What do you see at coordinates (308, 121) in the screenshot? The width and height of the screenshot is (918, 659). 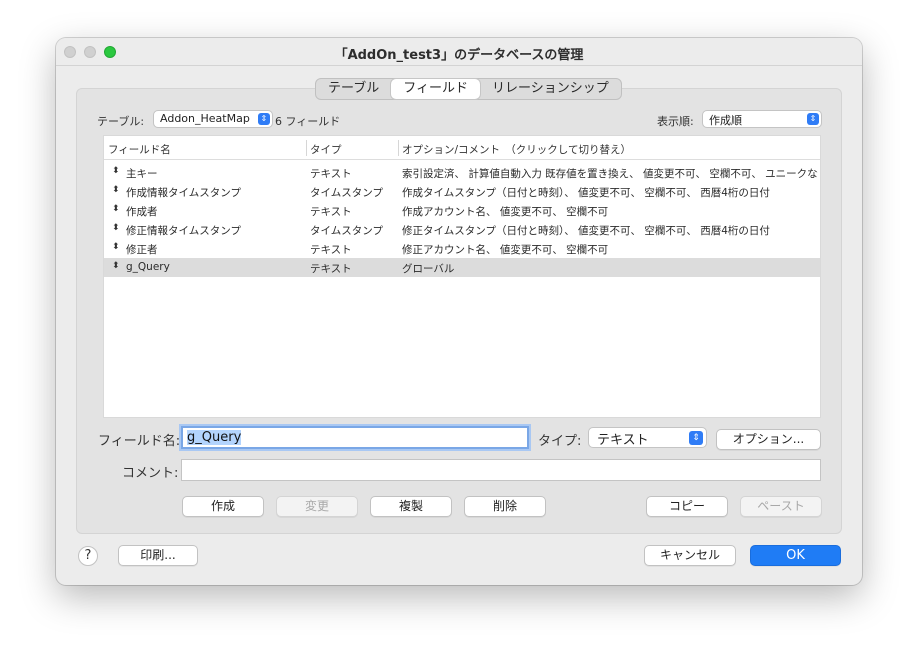 I see `field-count: 6 フィールド` at bounding box center [308, 121].